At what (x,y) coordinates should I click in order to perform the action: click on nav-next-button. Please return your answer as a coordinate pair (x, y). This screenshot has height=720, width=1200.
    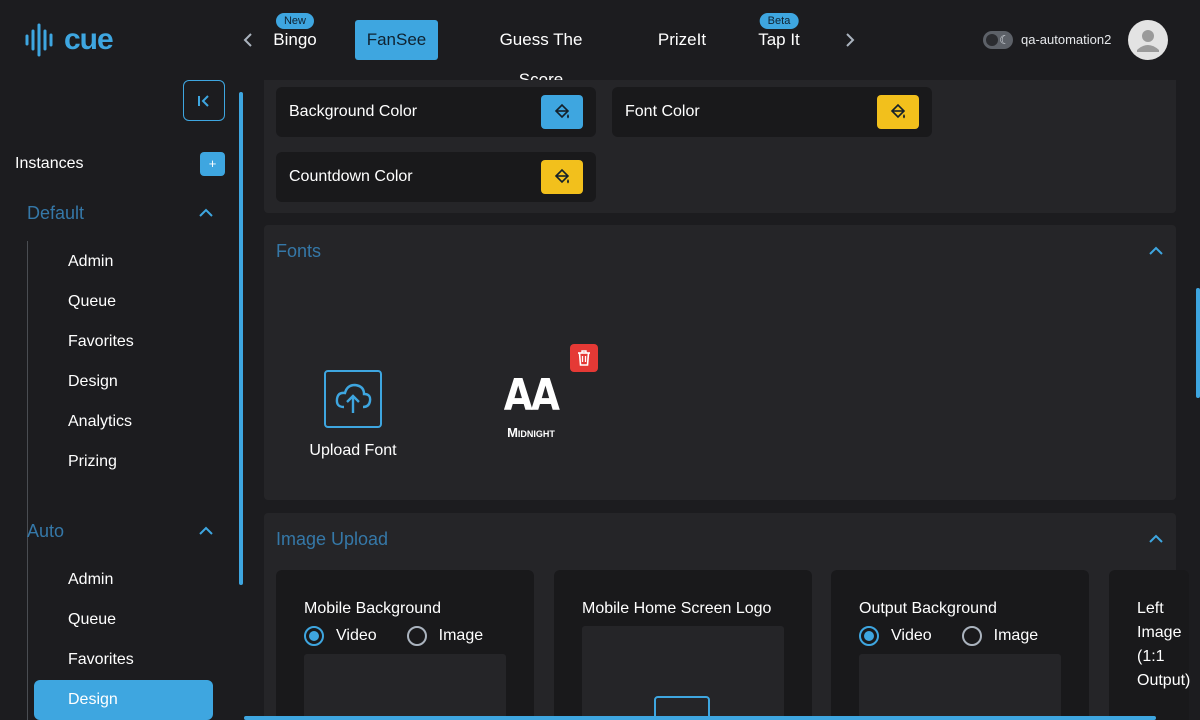
    Looking at the image, I should click on (850, 40).